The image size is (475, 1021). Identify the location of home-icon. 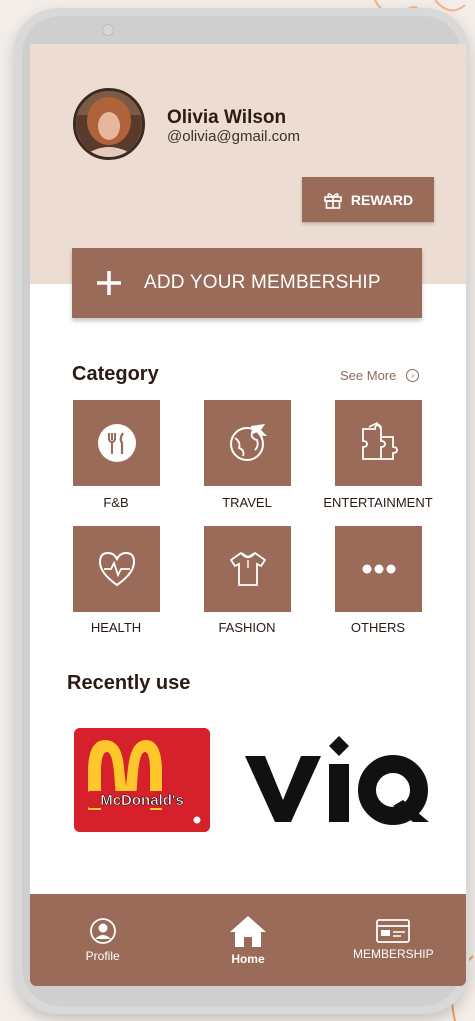
(247, 931).